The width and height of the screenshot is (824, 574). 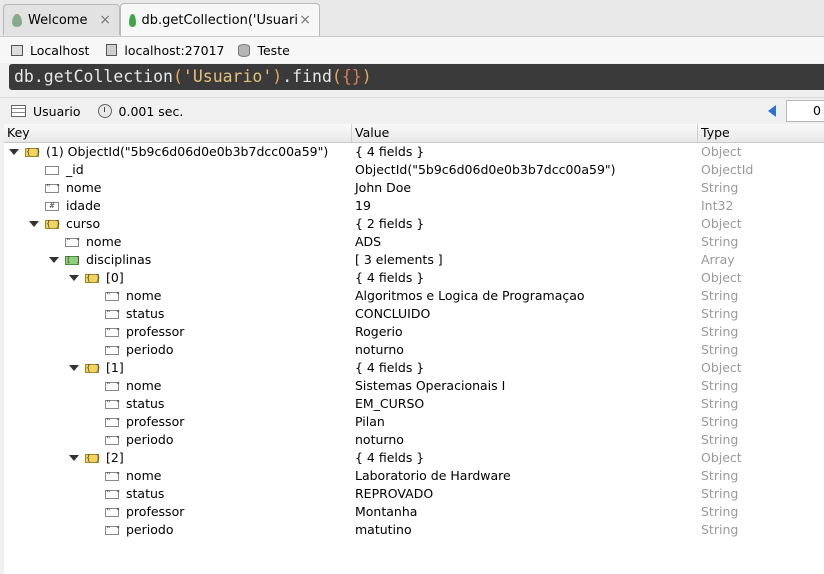 I want to click on tab-query: db.getCollection('Usuari... ×, so click(x=220, y=19).